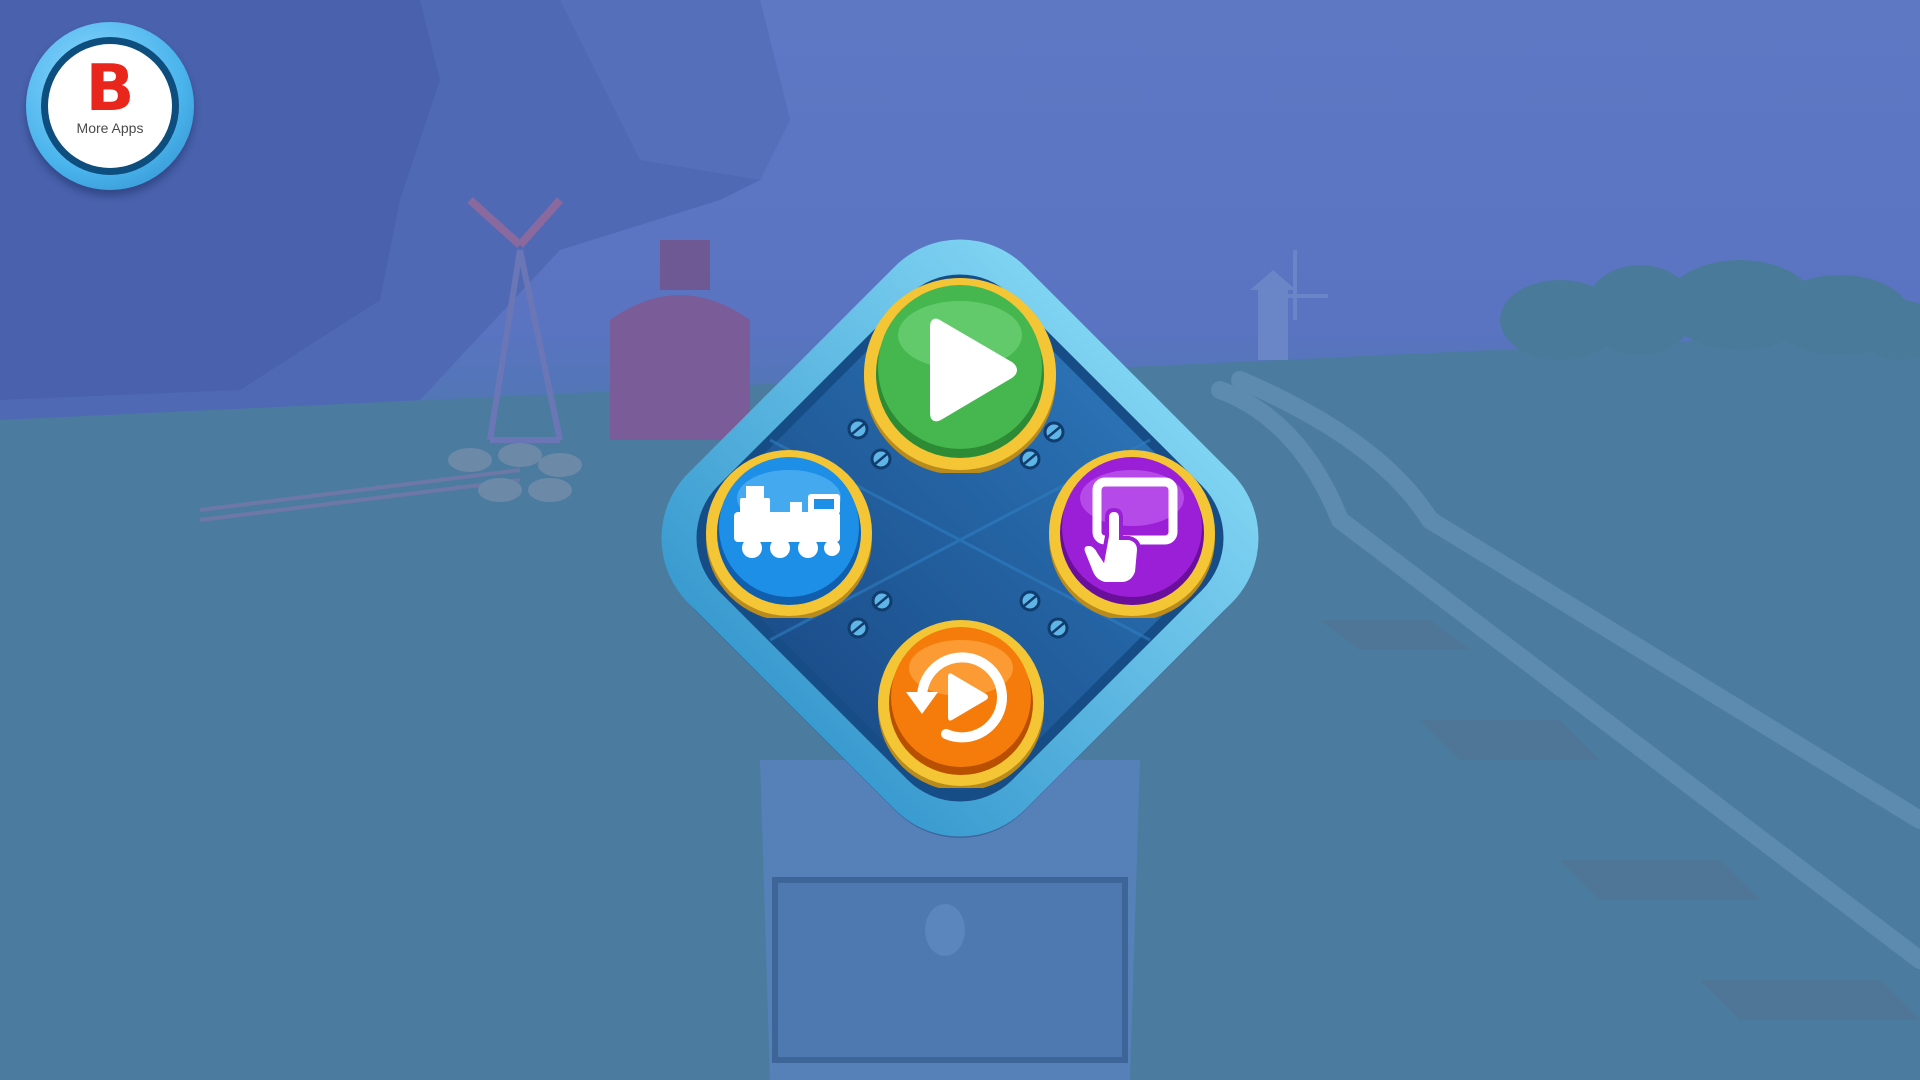 The height and width of the screenshot is (1080, 1920). What do you see at coordinates (787, 522) in the screenshot?
I see `train-icon` at bounding box center [787, 522].